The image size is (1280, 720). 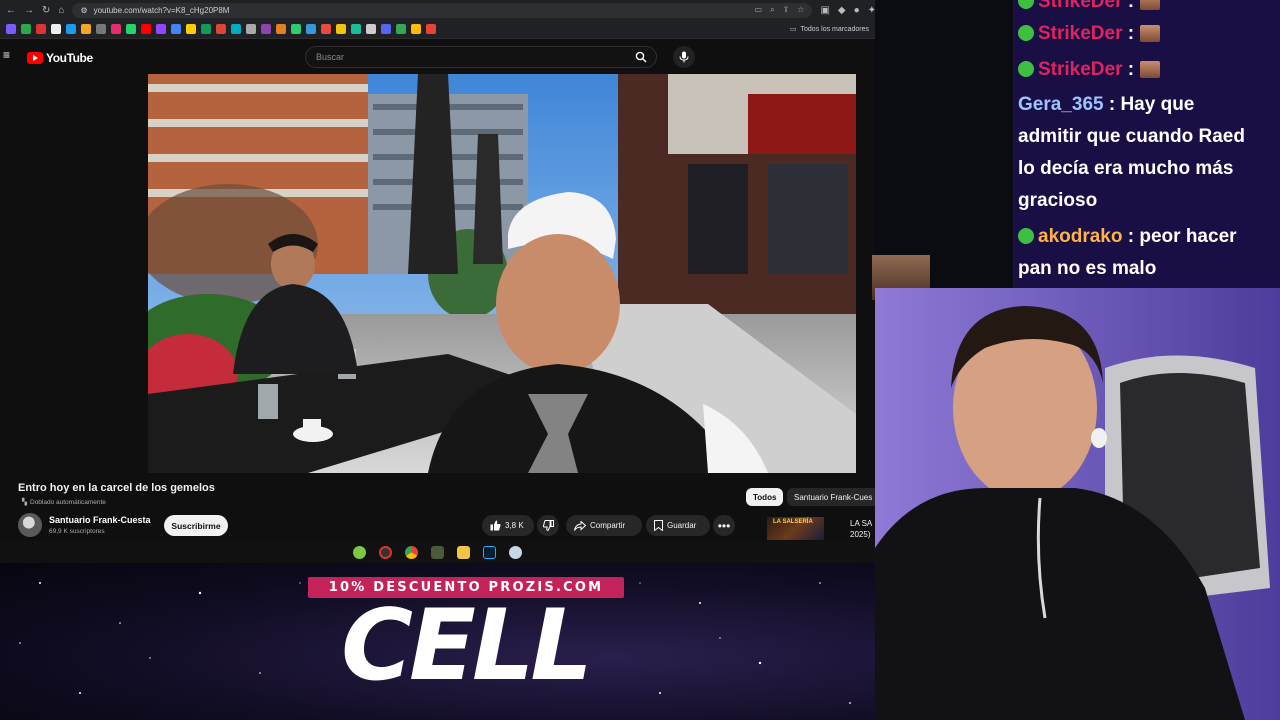 What do you see at coordinates (759, 10) in the screenshot?
I see `cast-icon: ▭` at bounding box center [759, 10].